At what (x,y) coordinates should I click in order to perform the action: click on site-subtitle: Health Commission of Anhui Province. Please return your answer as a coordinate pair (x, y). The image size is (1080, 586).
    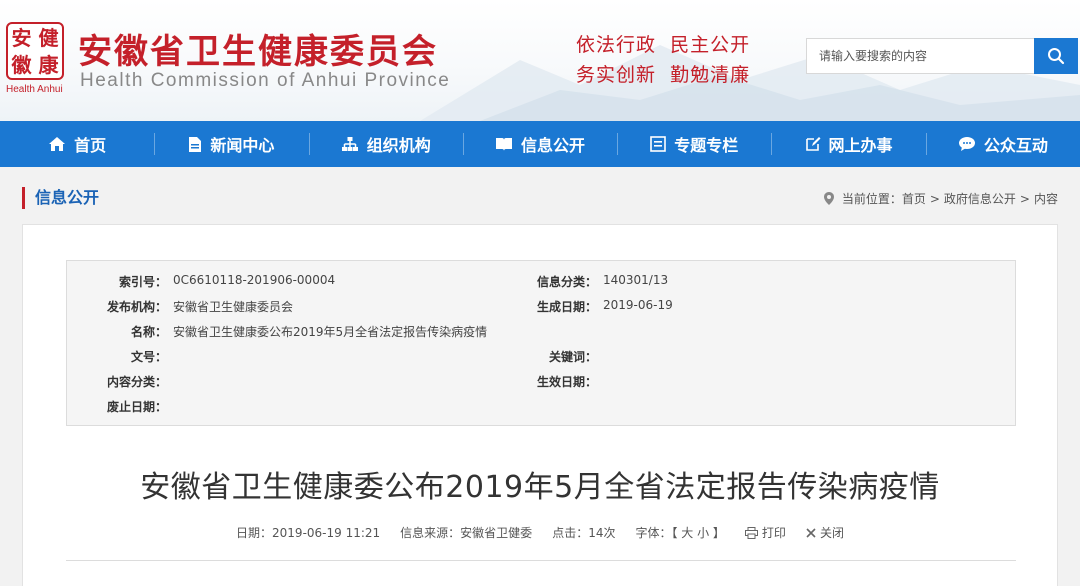
    Looking at the image, I should click on (265, 80).